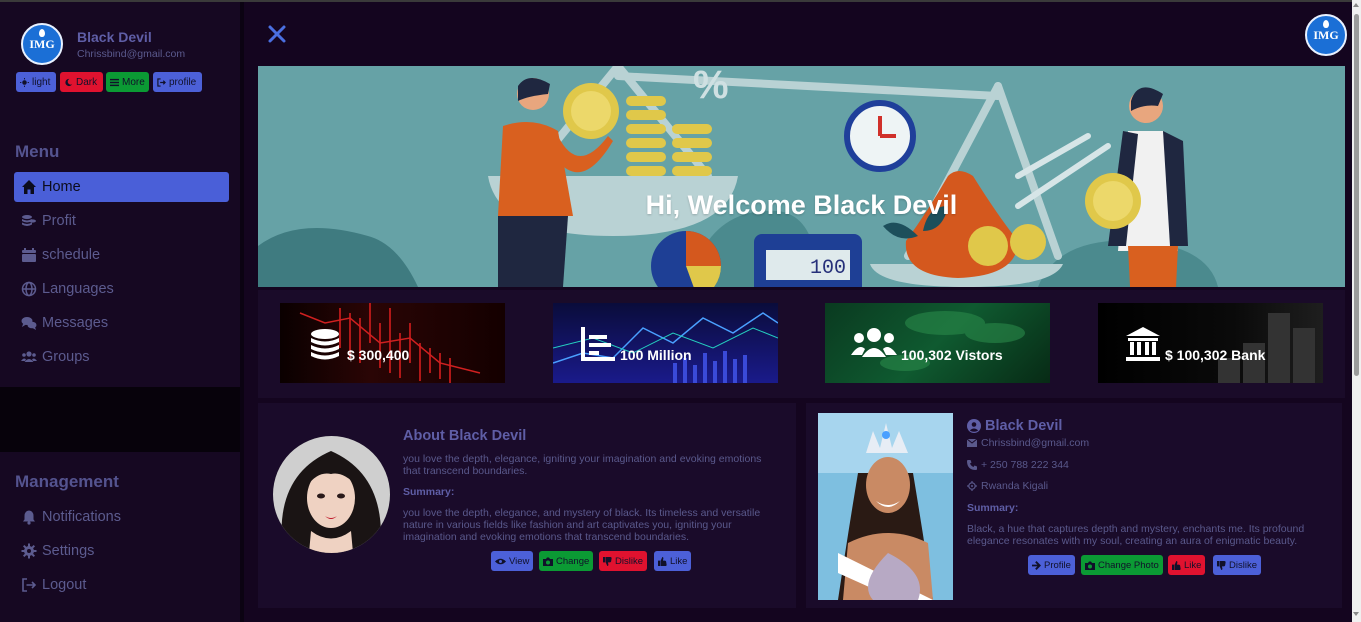 The image size is (1361, 622). Describe the element at coordinates (1018, 465) in the screenshot. I see `profile-phone-row: + 250 788 222 344` at that location.